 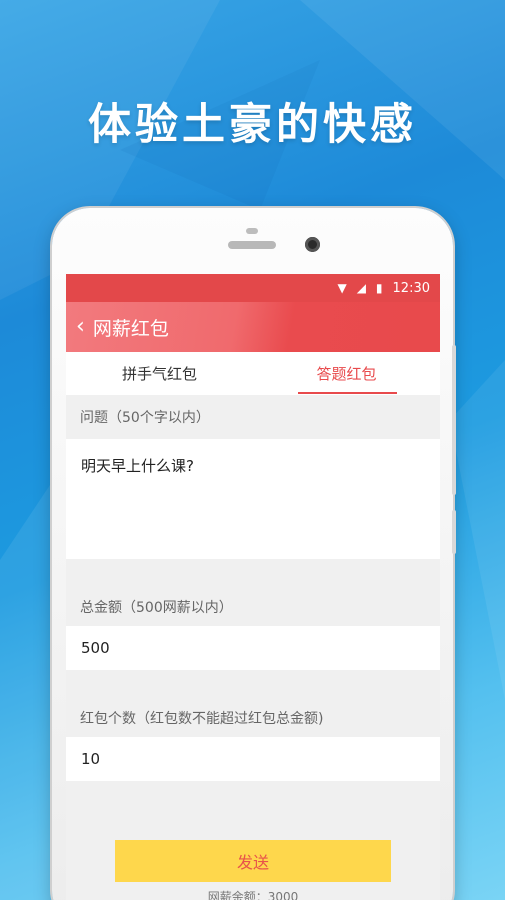 I want to click on tab-bar: 拼手气红包 答题红包, so click(x=253, y=373).